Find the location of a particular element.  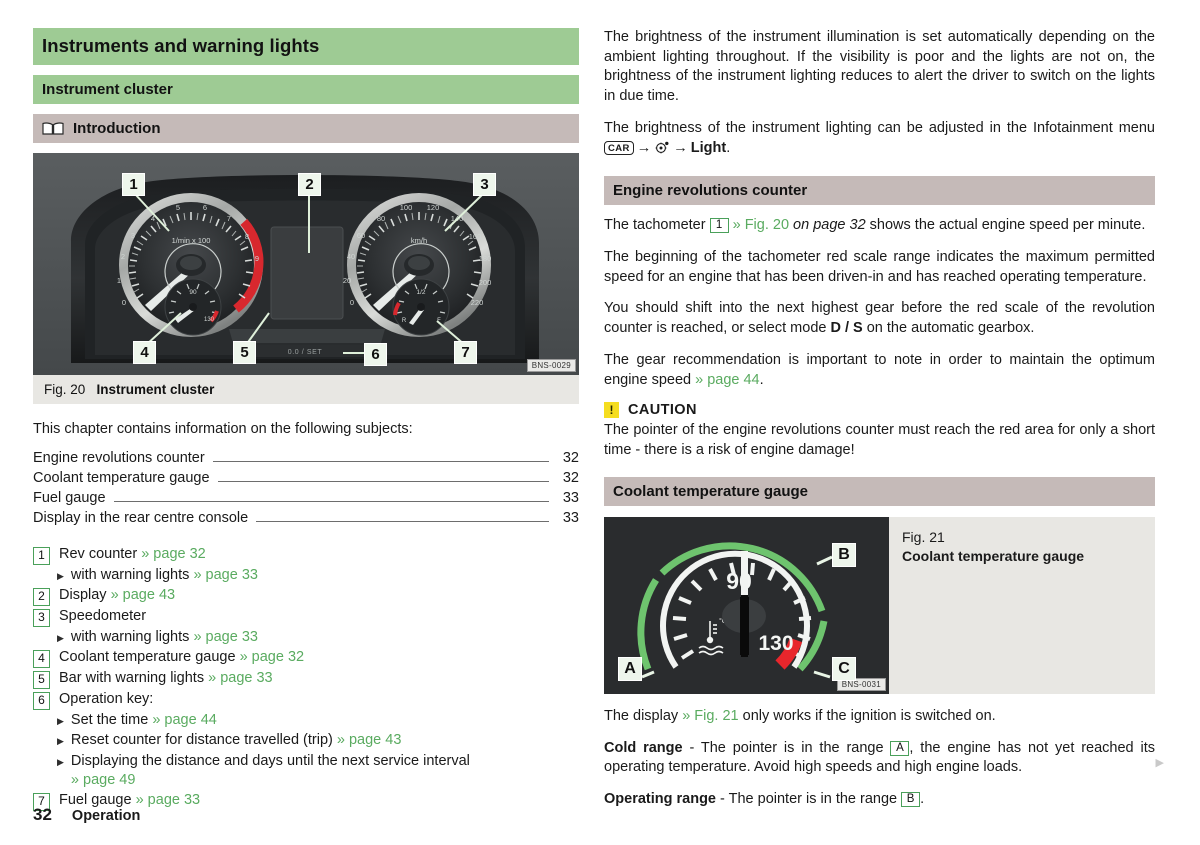

svg-text: 200 is located at coordinates (485, 282).